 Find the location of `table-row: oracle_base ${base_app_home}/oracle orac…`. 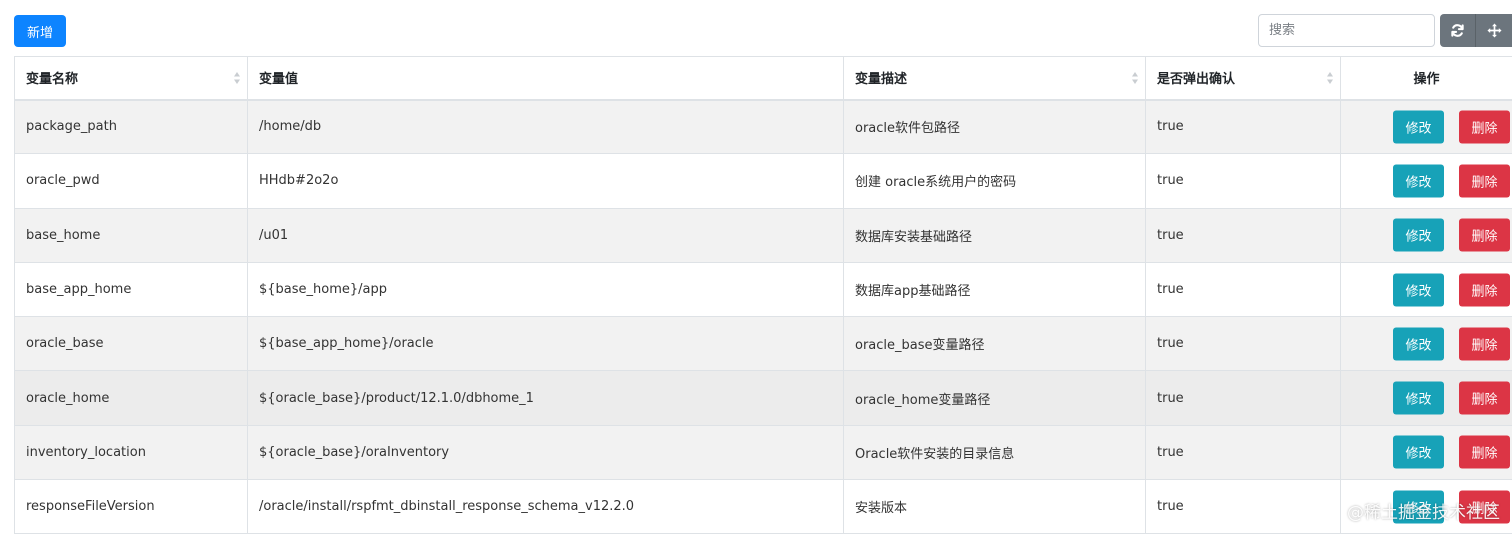

table-row: oracle_base ${base_app_home}/oracle orac… is located at coordinates (763, 344).